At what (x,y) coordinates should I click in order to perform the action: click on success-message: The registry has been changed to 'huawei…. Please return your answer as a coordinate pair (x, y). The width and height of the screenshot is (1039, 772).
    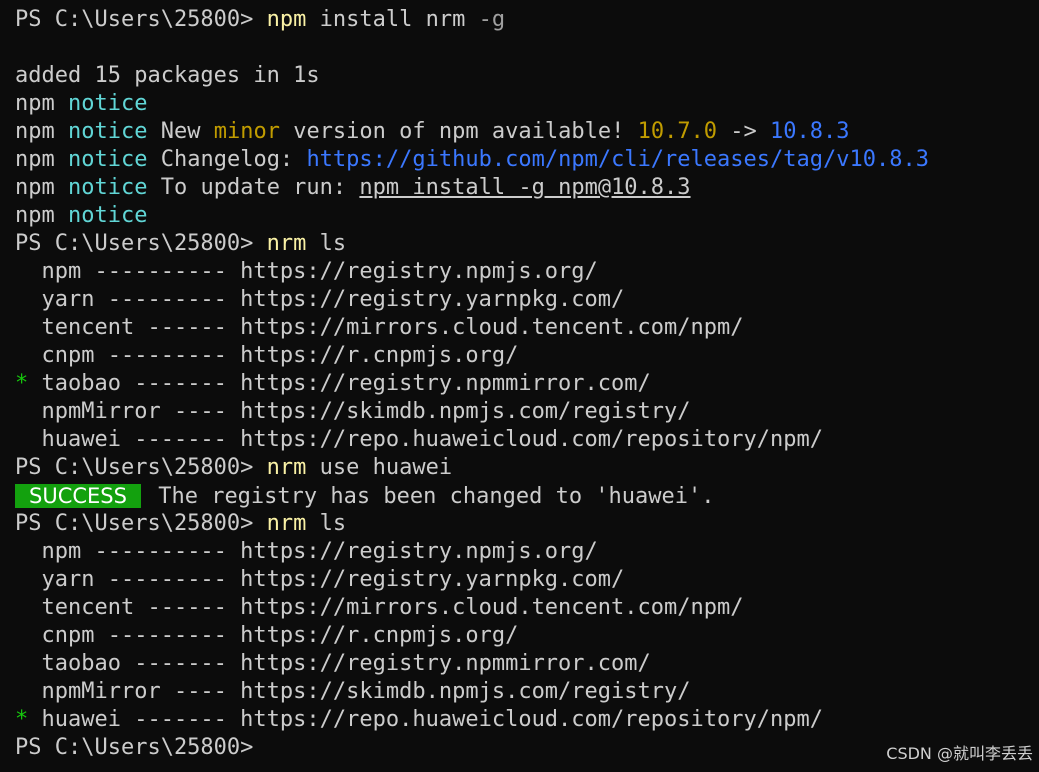
    Looking at the image, I should click on (429, 496).